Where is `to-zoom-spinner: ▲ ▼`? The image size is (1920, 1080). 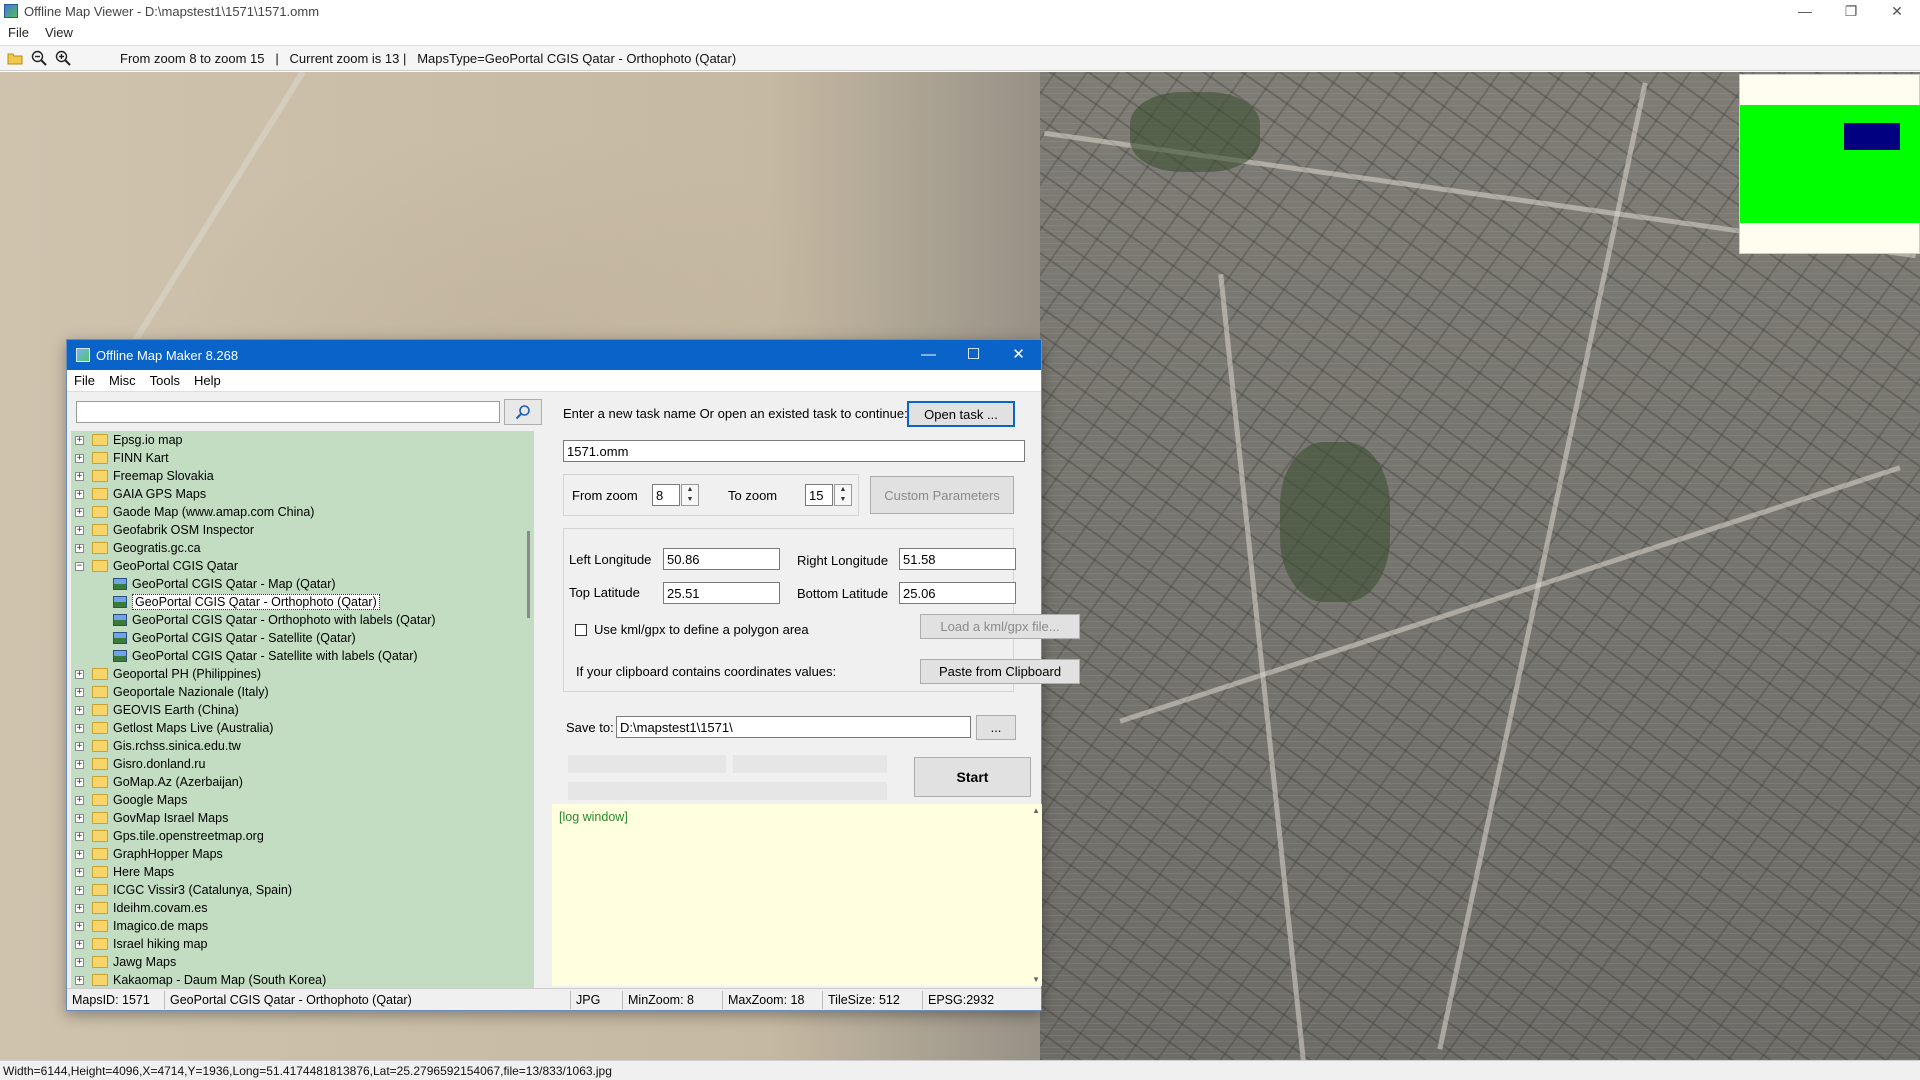 to-zoom-spinner: ▲ ▼ is located at coordinates (843, 495).